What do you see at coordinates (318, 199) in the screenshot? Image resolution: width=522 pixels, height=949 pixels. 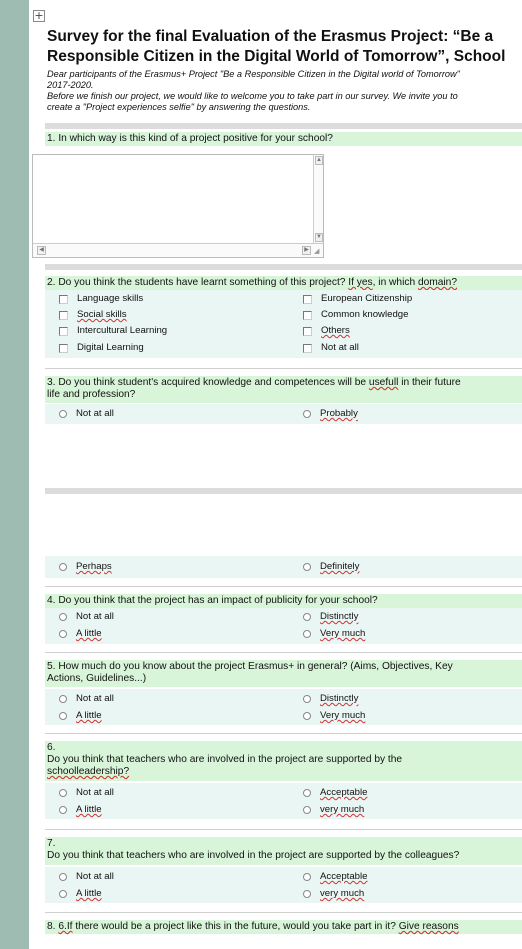 I see `vertical-scrollbar: ▲ ▼` at bounding box center [318, 199].